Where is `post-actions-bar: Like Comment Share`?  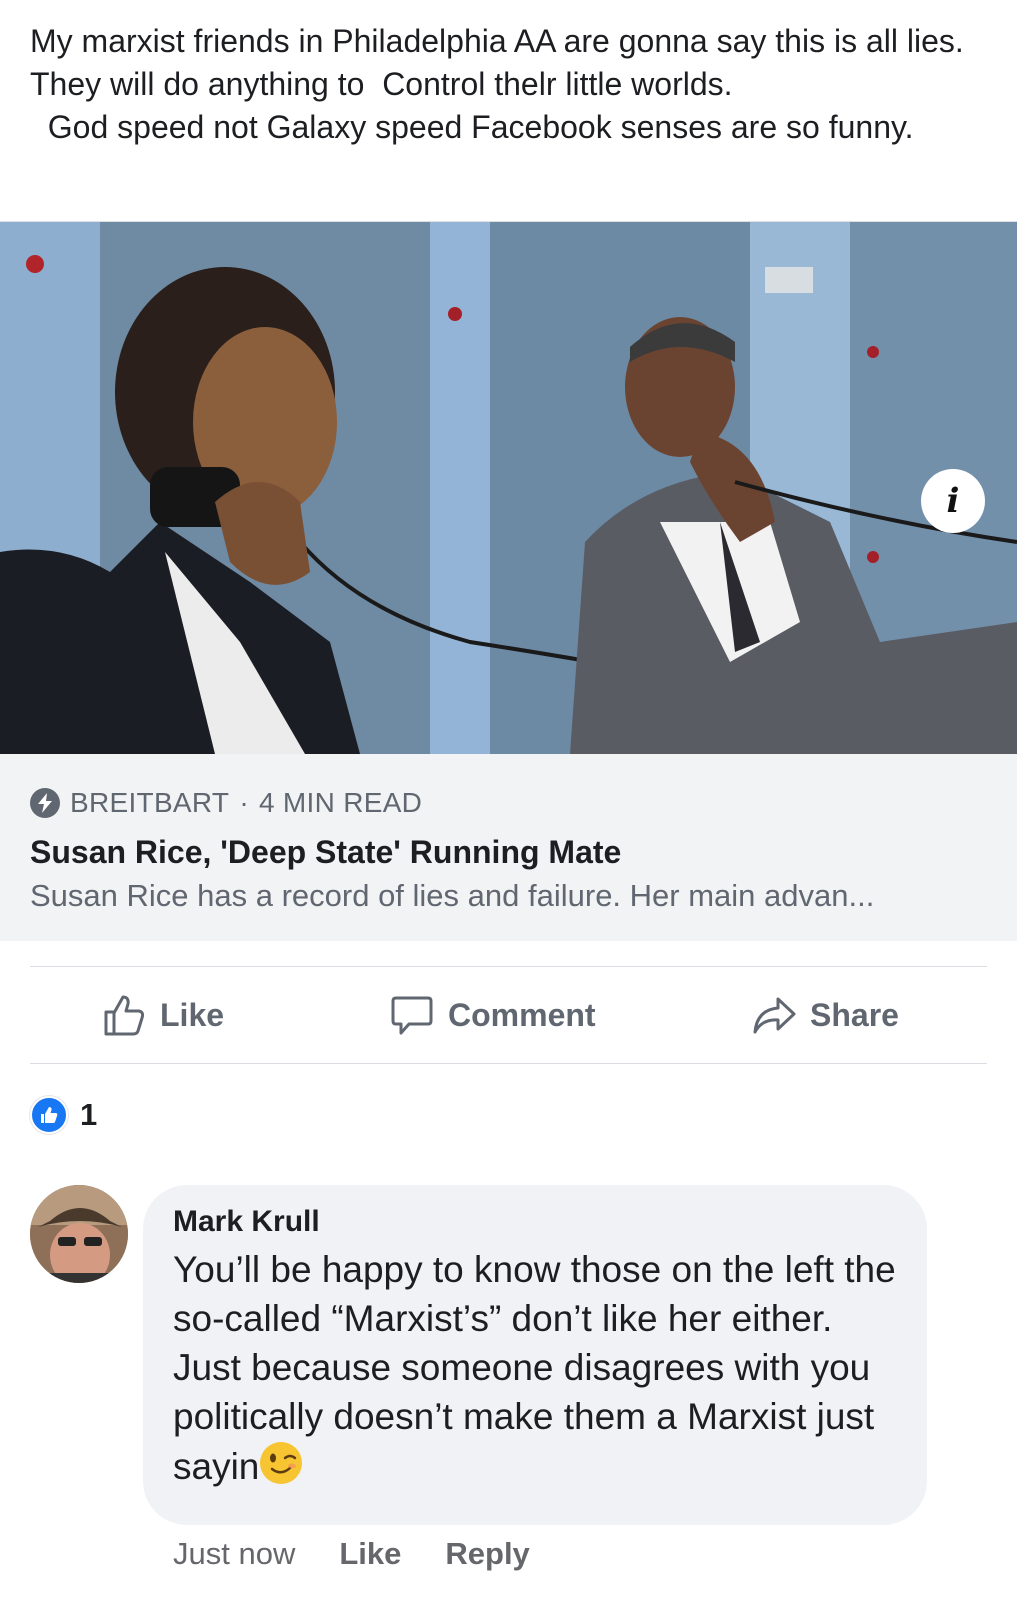
post-actions-bar: Like Comment Share is located at coordinates (508, 1015).